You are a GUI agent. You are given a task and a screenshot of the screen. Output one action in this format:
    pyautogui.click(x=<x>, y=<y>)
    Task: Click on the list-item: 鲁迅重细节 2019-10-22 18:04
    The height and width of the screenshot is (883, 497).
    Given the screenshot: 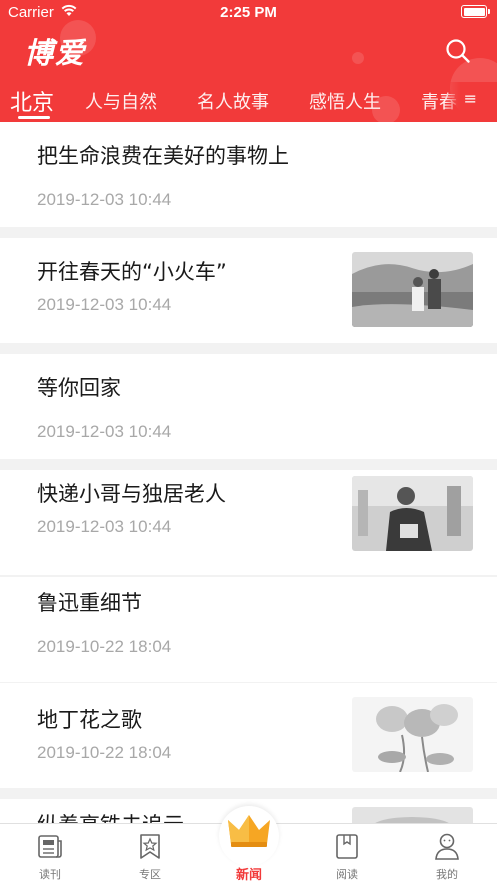 What is the action you would take?
    pyautogui.click(x=248, y=629)
    